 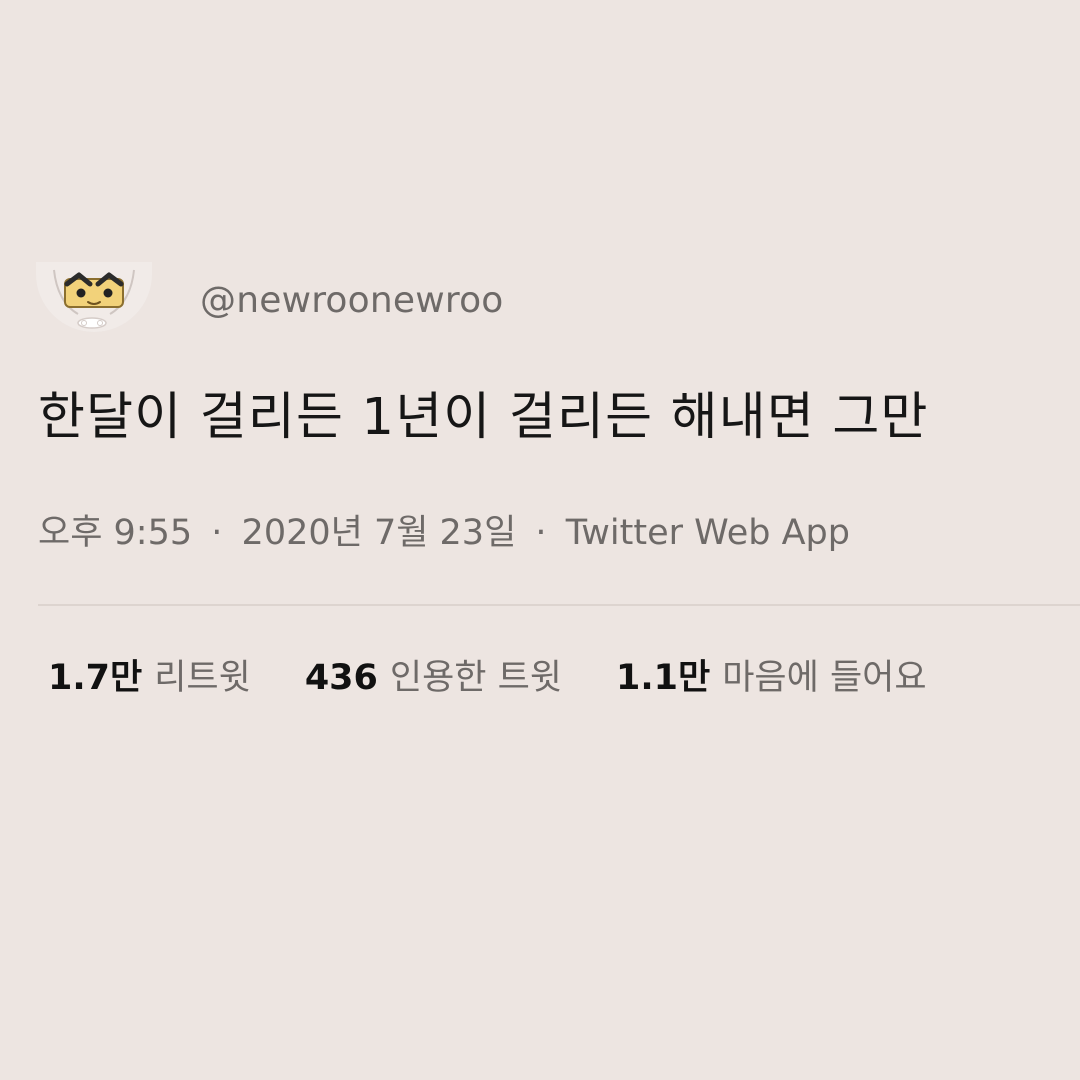 I want to click on retweets-label: 리트윗, so click(x=202, y=678).